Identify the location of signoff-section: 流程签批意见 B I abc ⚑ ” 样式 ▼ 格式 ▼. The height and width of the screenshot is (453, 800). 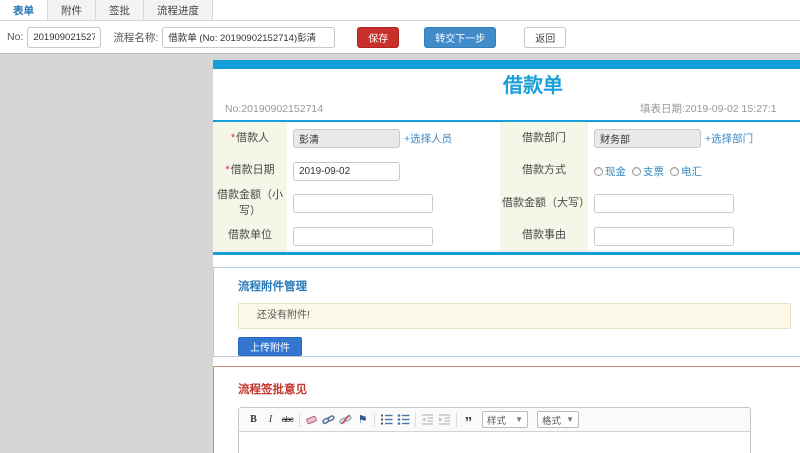
(506, 409).